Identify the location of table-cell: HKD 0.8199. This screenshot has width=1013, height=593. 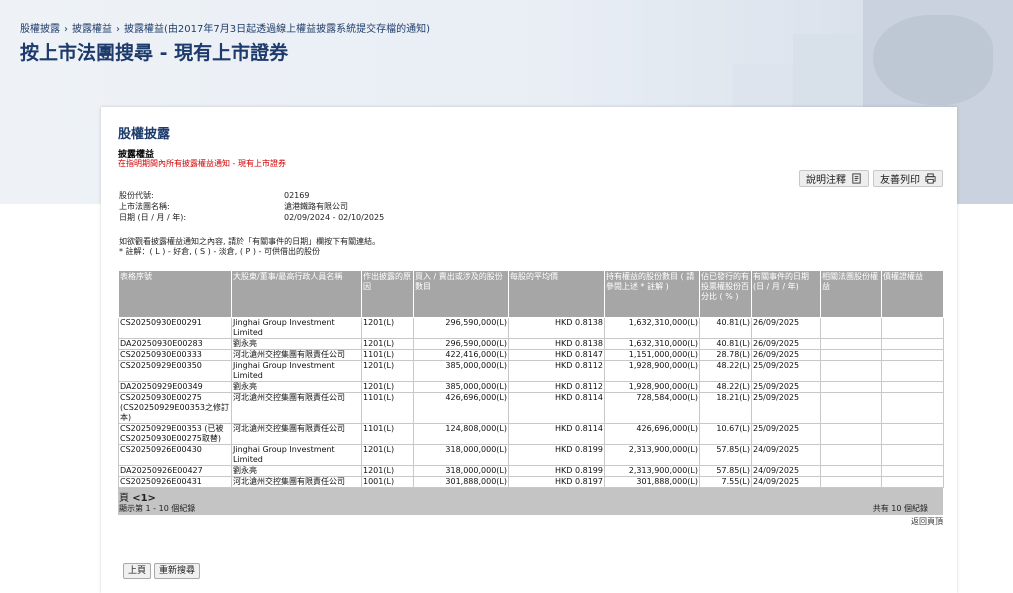
(556, 455).